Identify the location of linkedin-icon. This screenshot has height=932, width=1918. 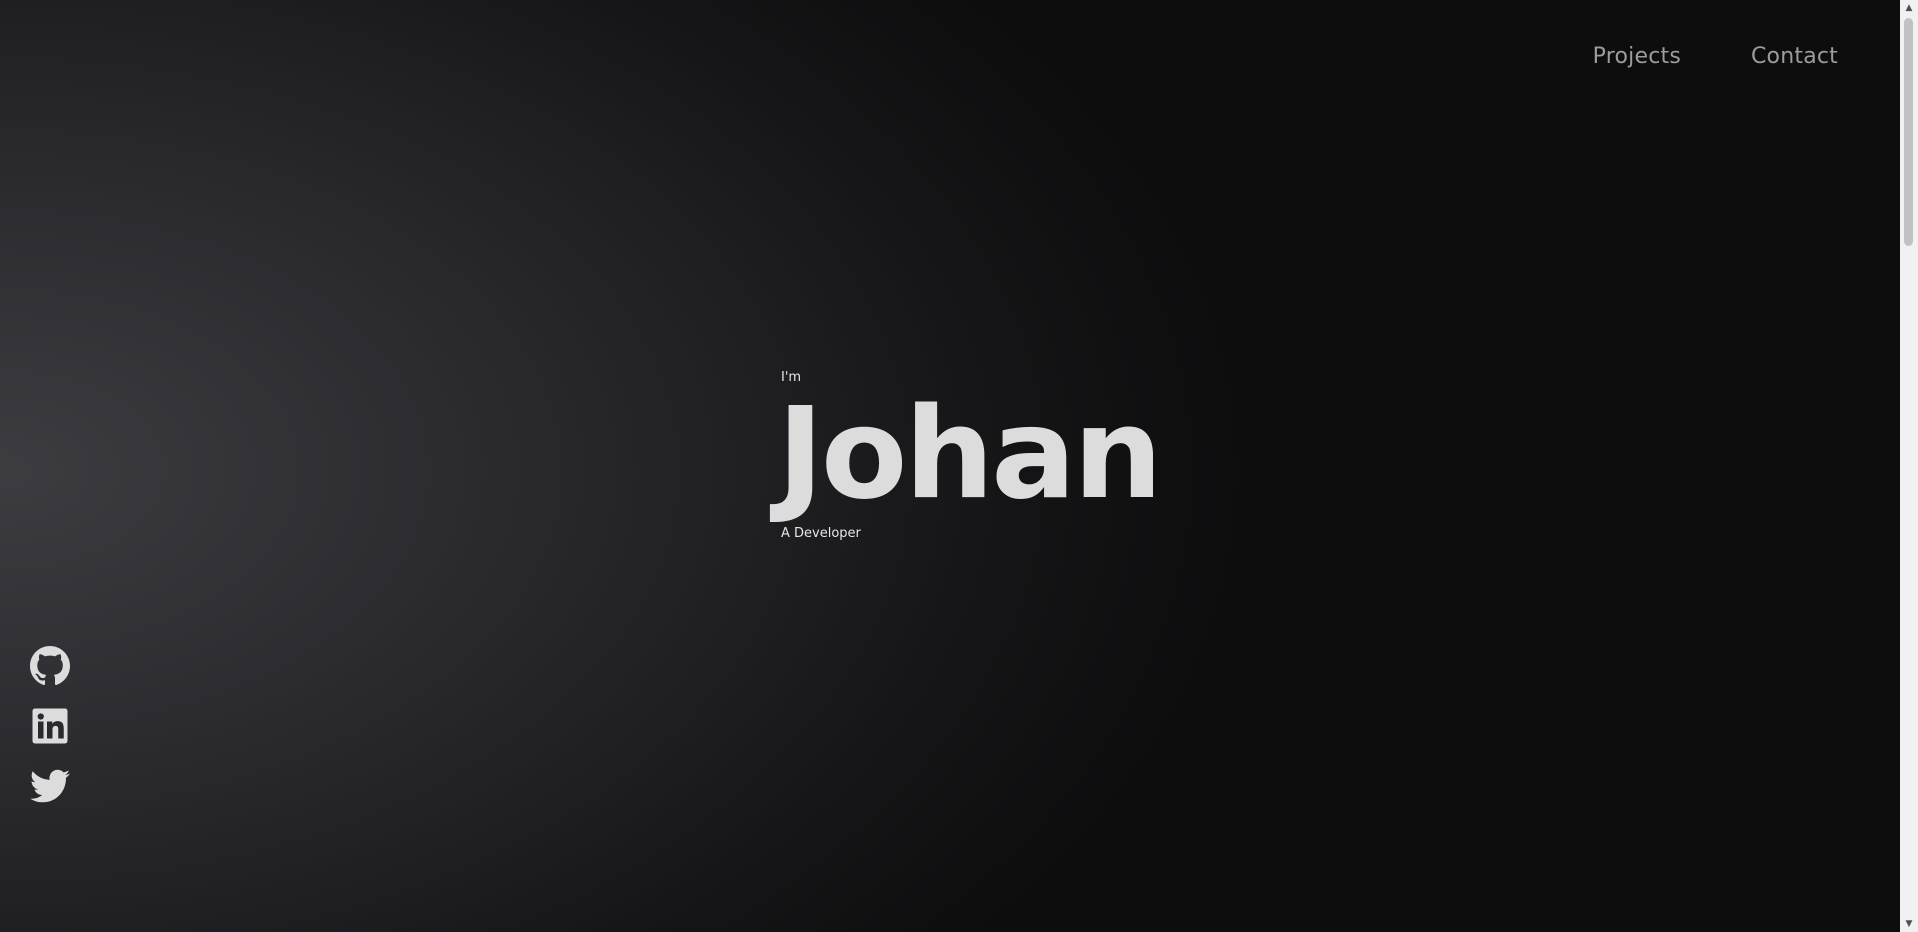
(50, 726).